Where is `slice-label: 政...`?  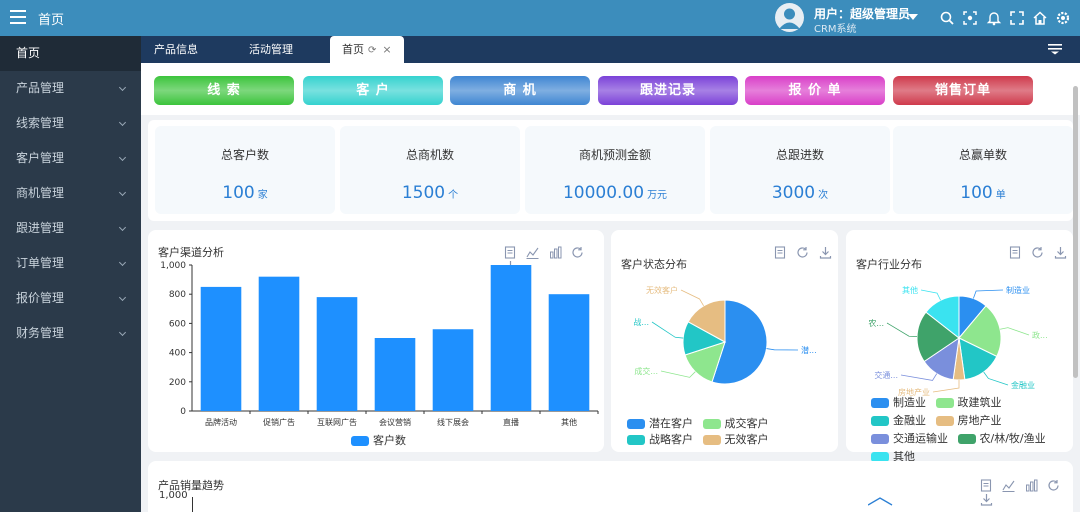 slice-label: 政... is located at coordinates (1040, 335).